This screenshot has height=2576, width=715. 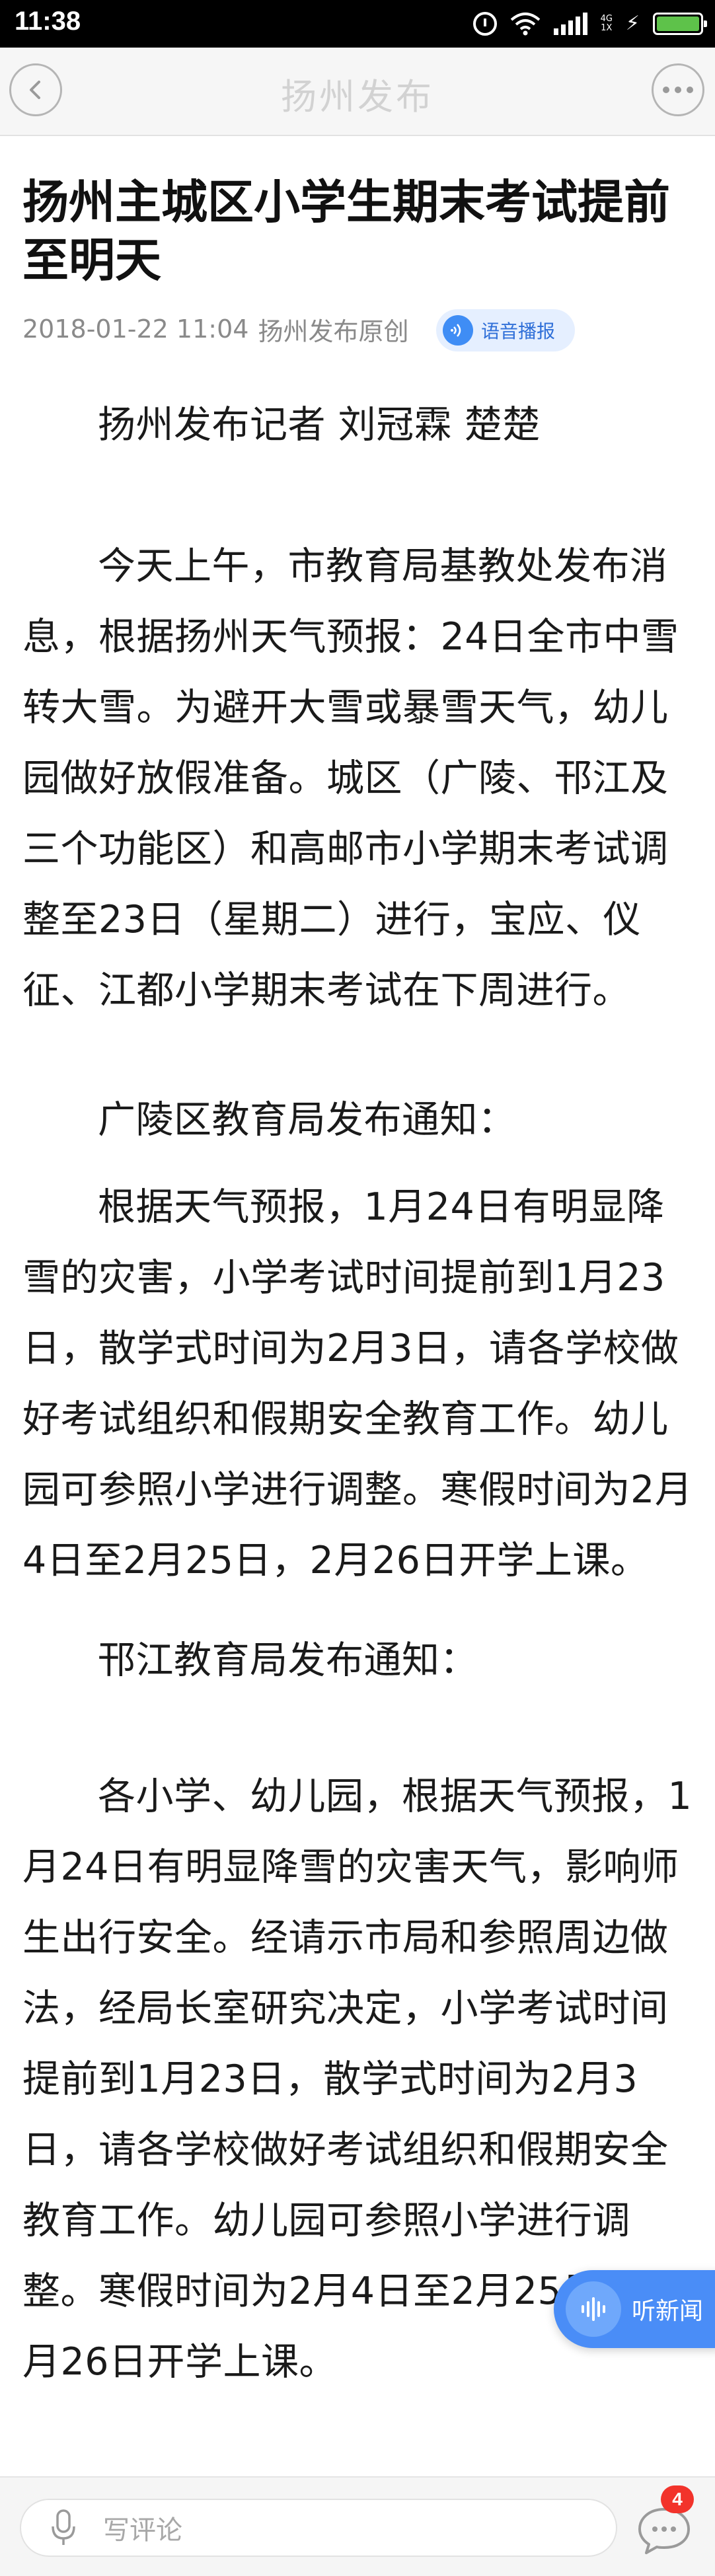 I want to click on status-icons: 4G 1X ⚡, so click(x=590, y=23).